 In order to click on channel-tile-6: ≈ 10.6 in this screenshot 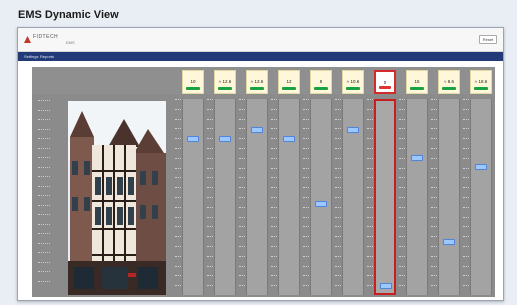, I will do `click(353, 82)`.